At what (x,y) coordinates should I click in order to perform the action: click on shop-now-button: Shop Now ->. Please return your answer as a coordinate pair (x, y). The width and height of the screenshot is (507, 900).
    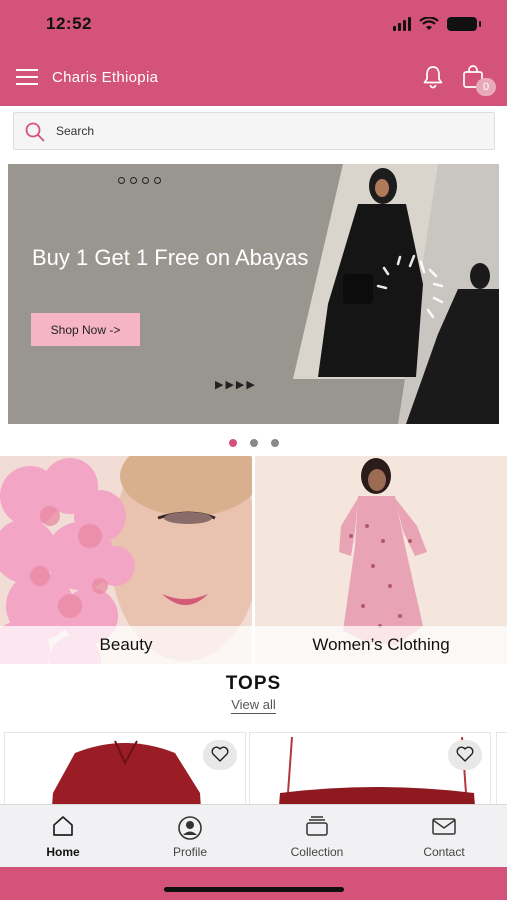
    Looking at the image, I should click on (85, 329).